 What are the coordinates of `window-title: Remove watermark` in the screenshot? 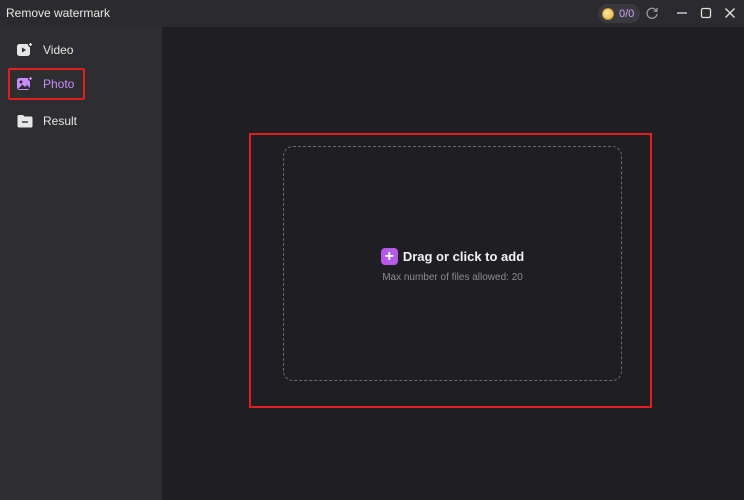 It's located at (58, 13).